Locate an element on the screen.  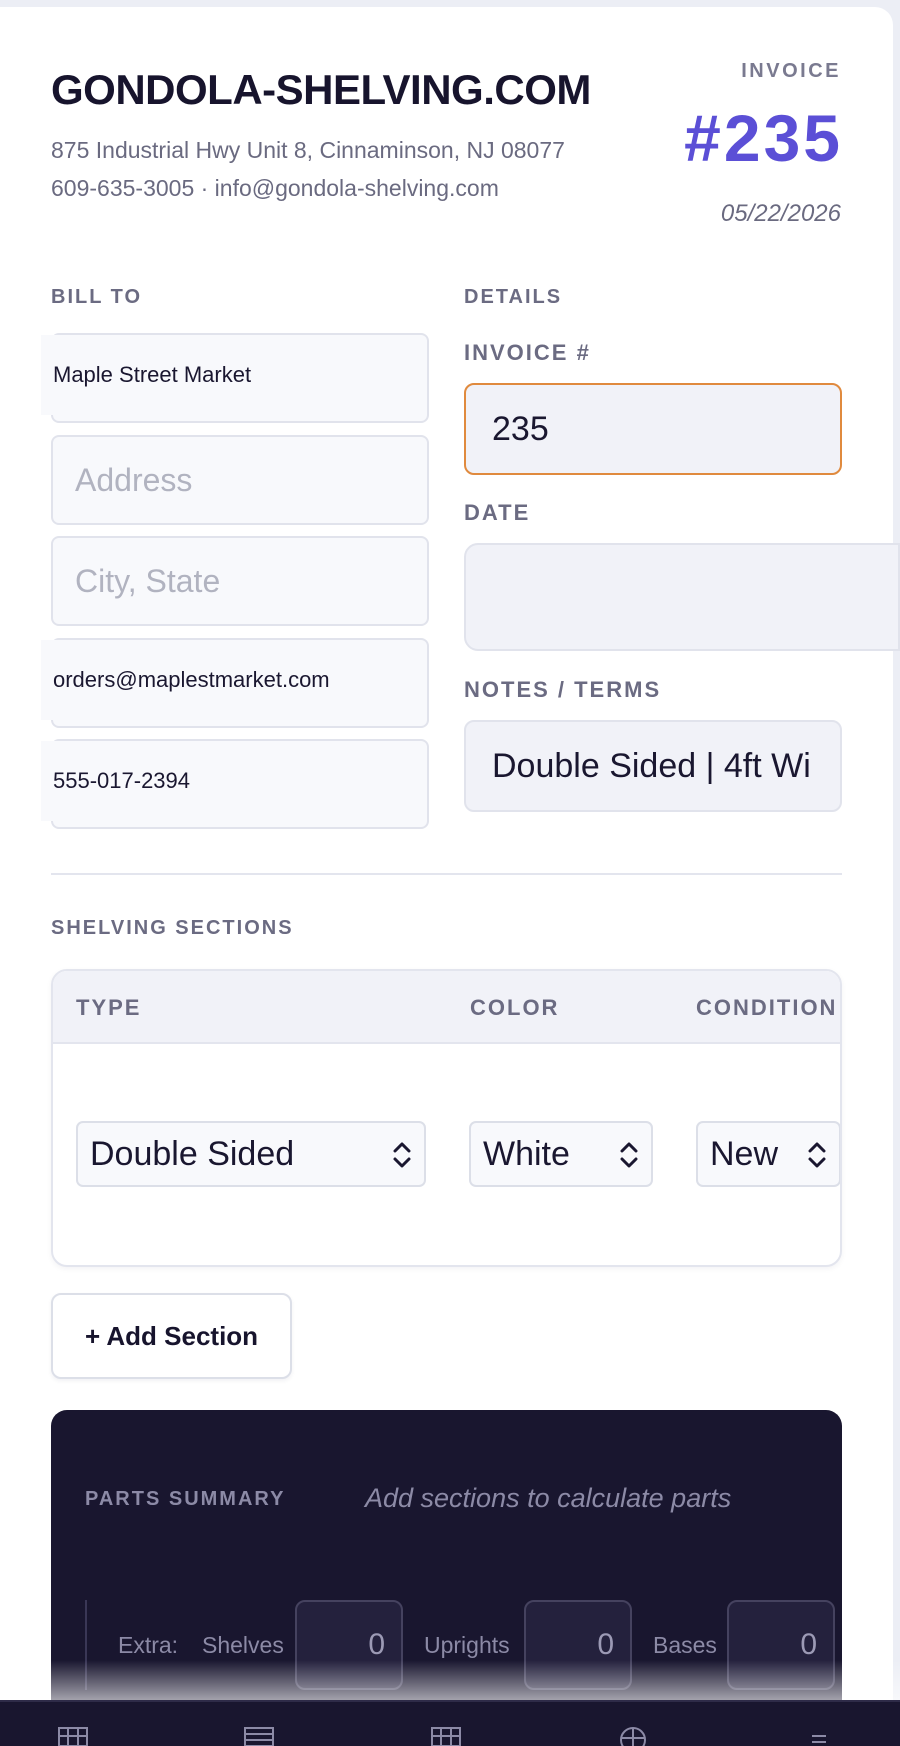
col-color: COLOR is located at coordinates (515, 1007).